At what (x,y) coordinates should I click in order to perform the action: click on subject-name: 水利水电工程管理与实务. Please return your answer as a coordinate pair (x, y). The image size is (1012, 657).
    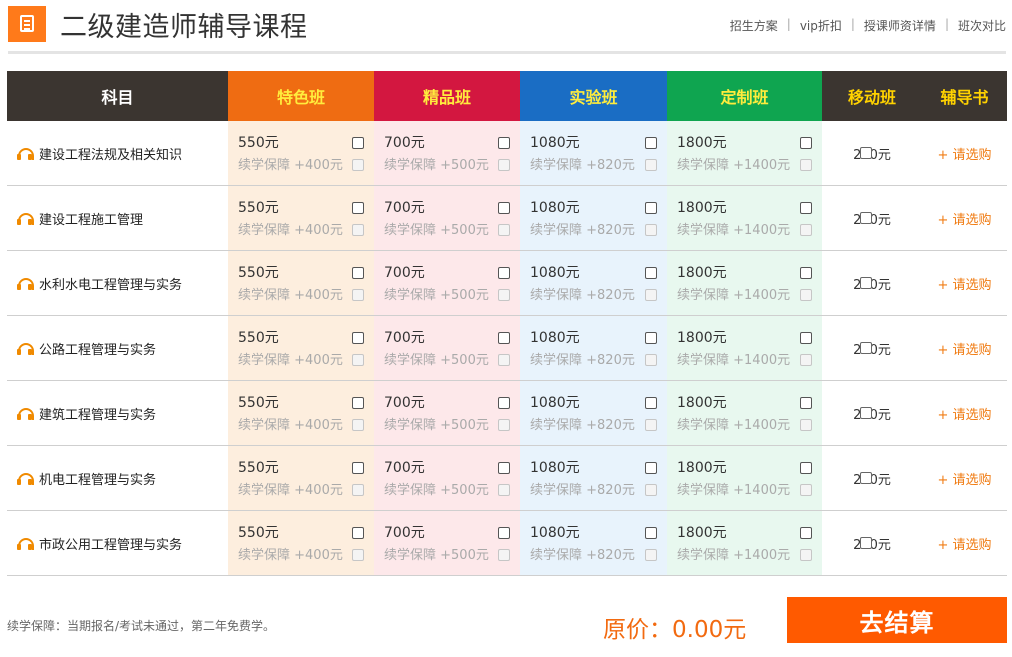
    Looking at the image, I should click on (111, 285).